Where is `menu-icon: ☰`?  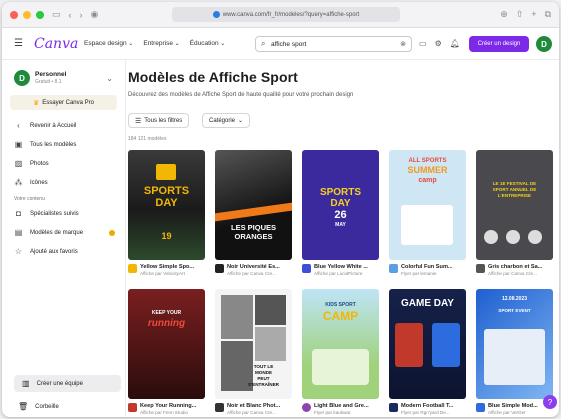
menu-icon: ☰ is located at coordinates (21, 43).